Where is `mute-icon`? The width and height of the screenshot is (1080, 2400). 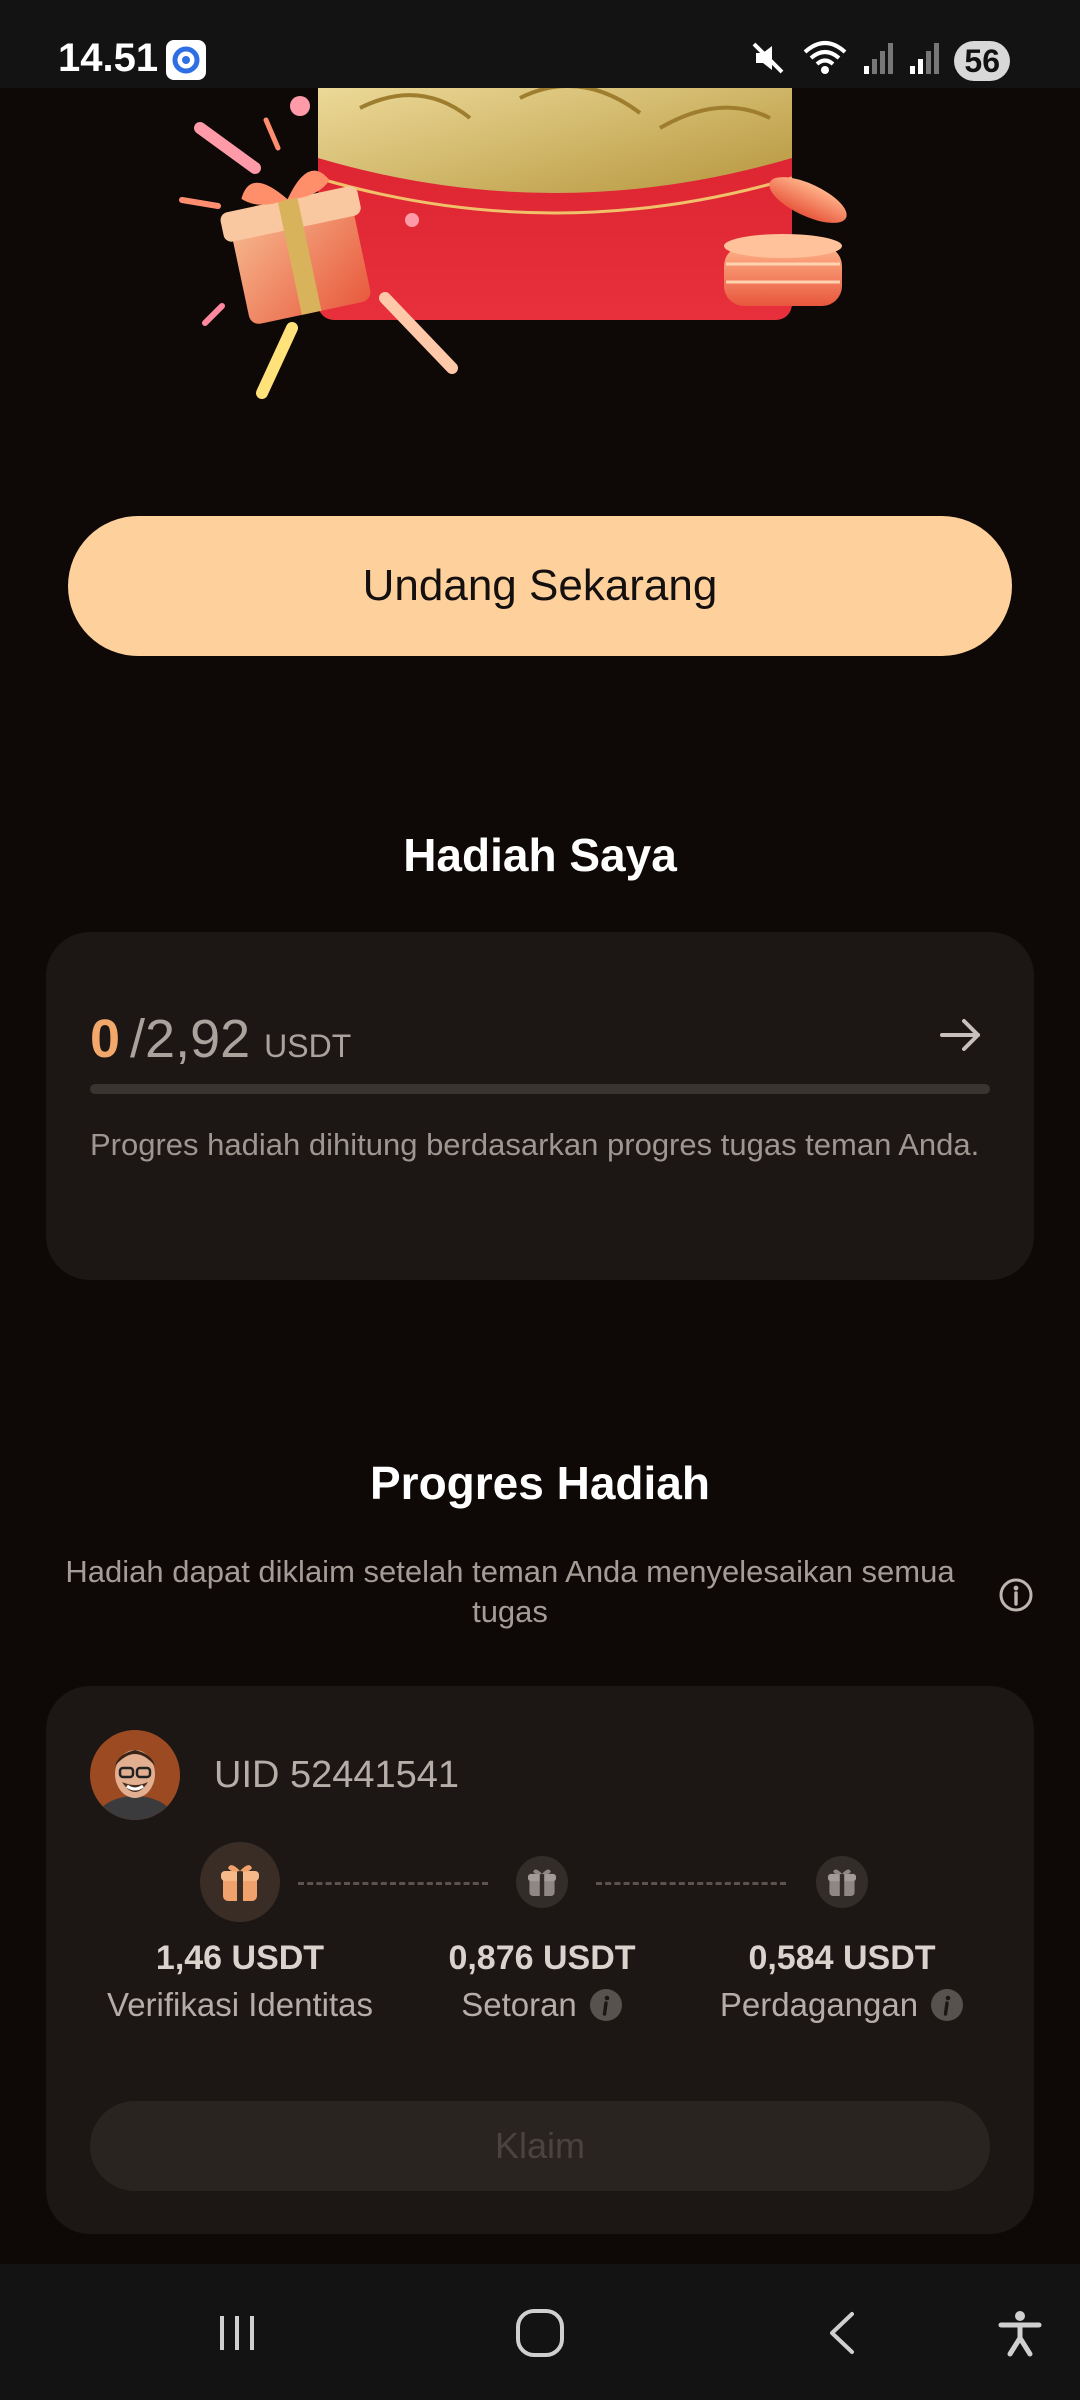
mute-icon is located at coordinates (768, 60).